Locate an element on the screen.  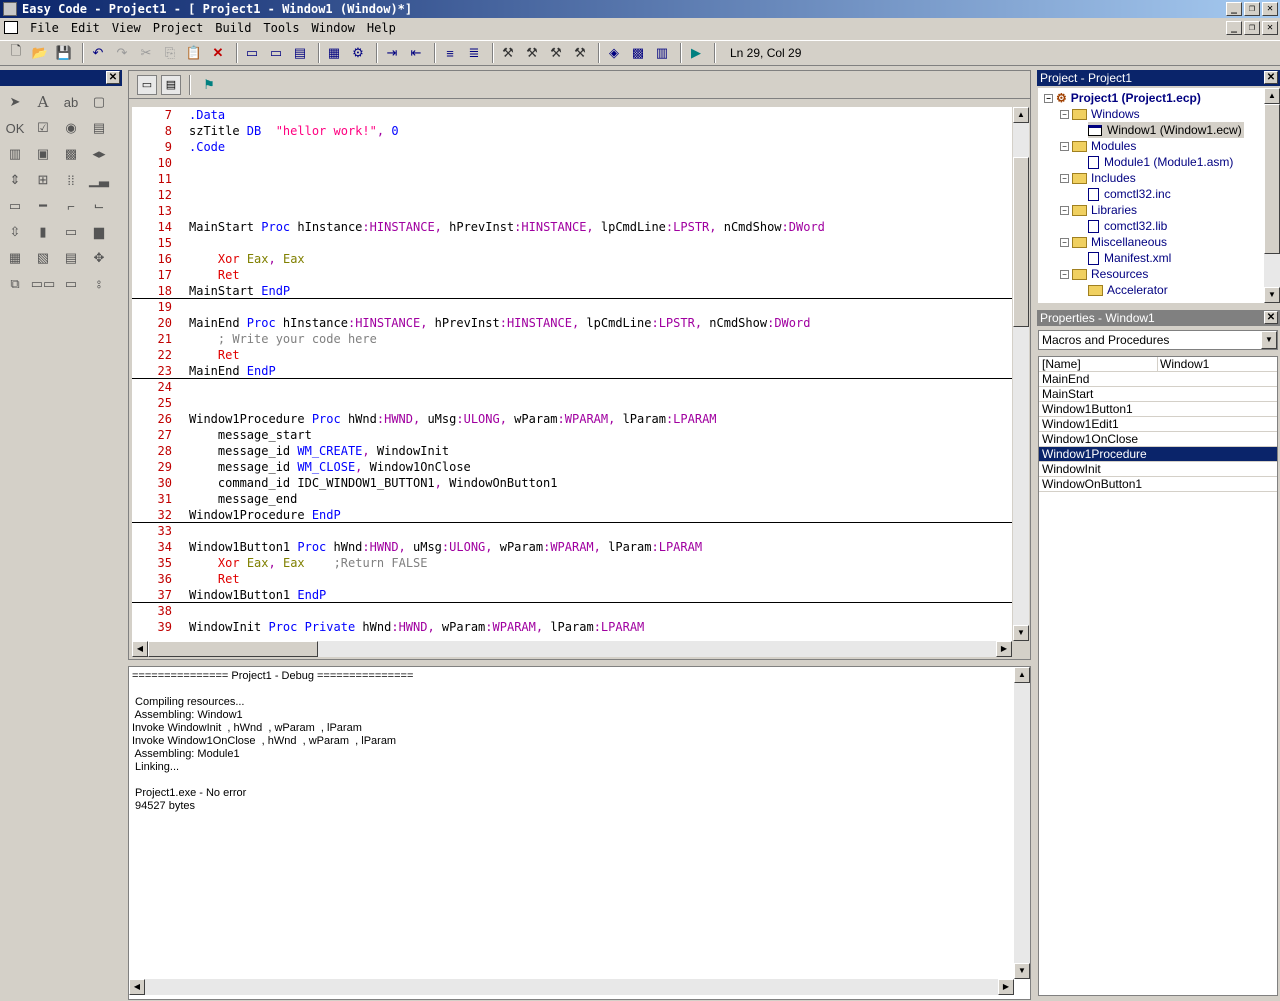
indent-icon: ⇥ is located at coordinates (392, 53).